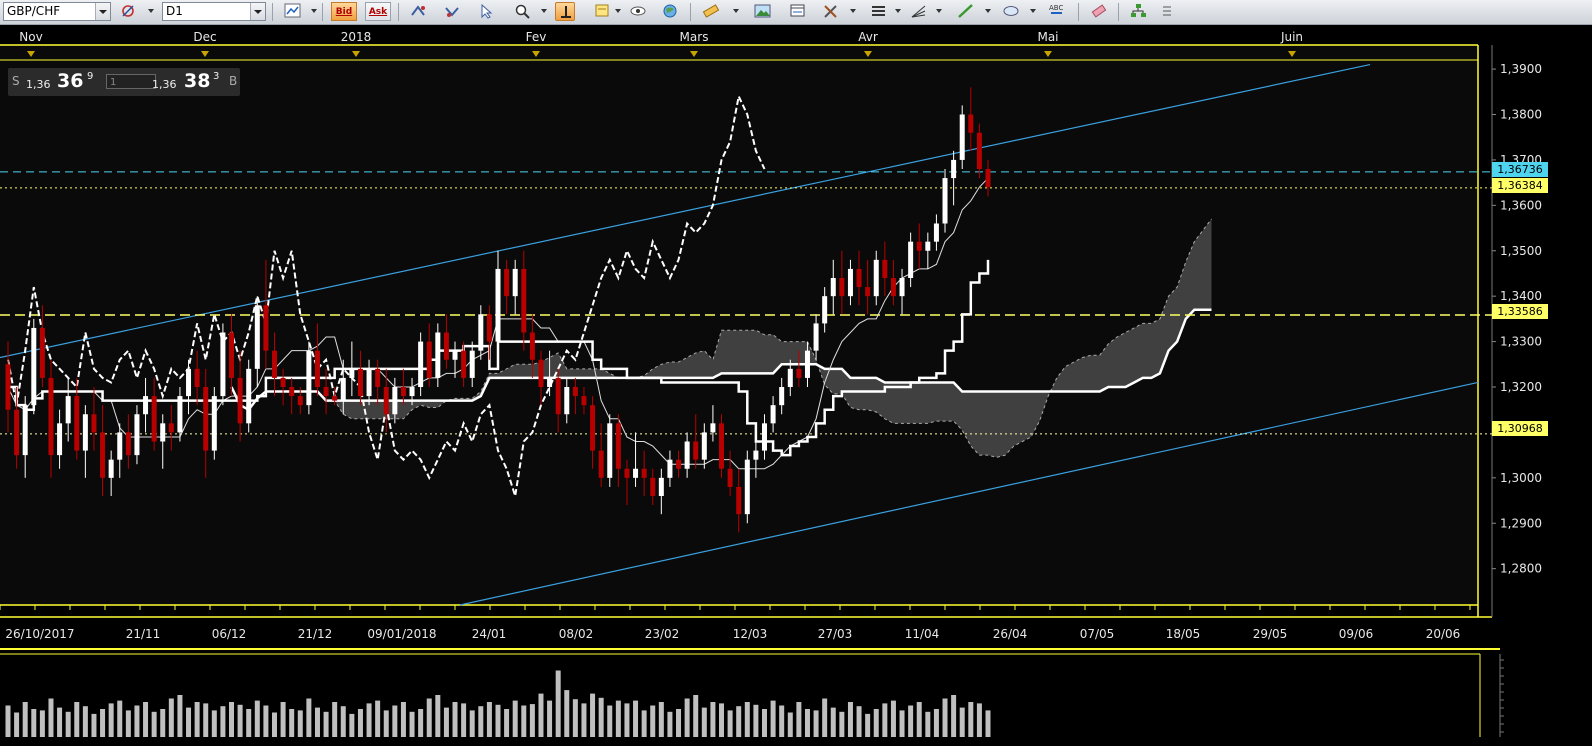  Describe the element at coordinates (522, 11) in the screenshot. I see `zoom-button` at that location.